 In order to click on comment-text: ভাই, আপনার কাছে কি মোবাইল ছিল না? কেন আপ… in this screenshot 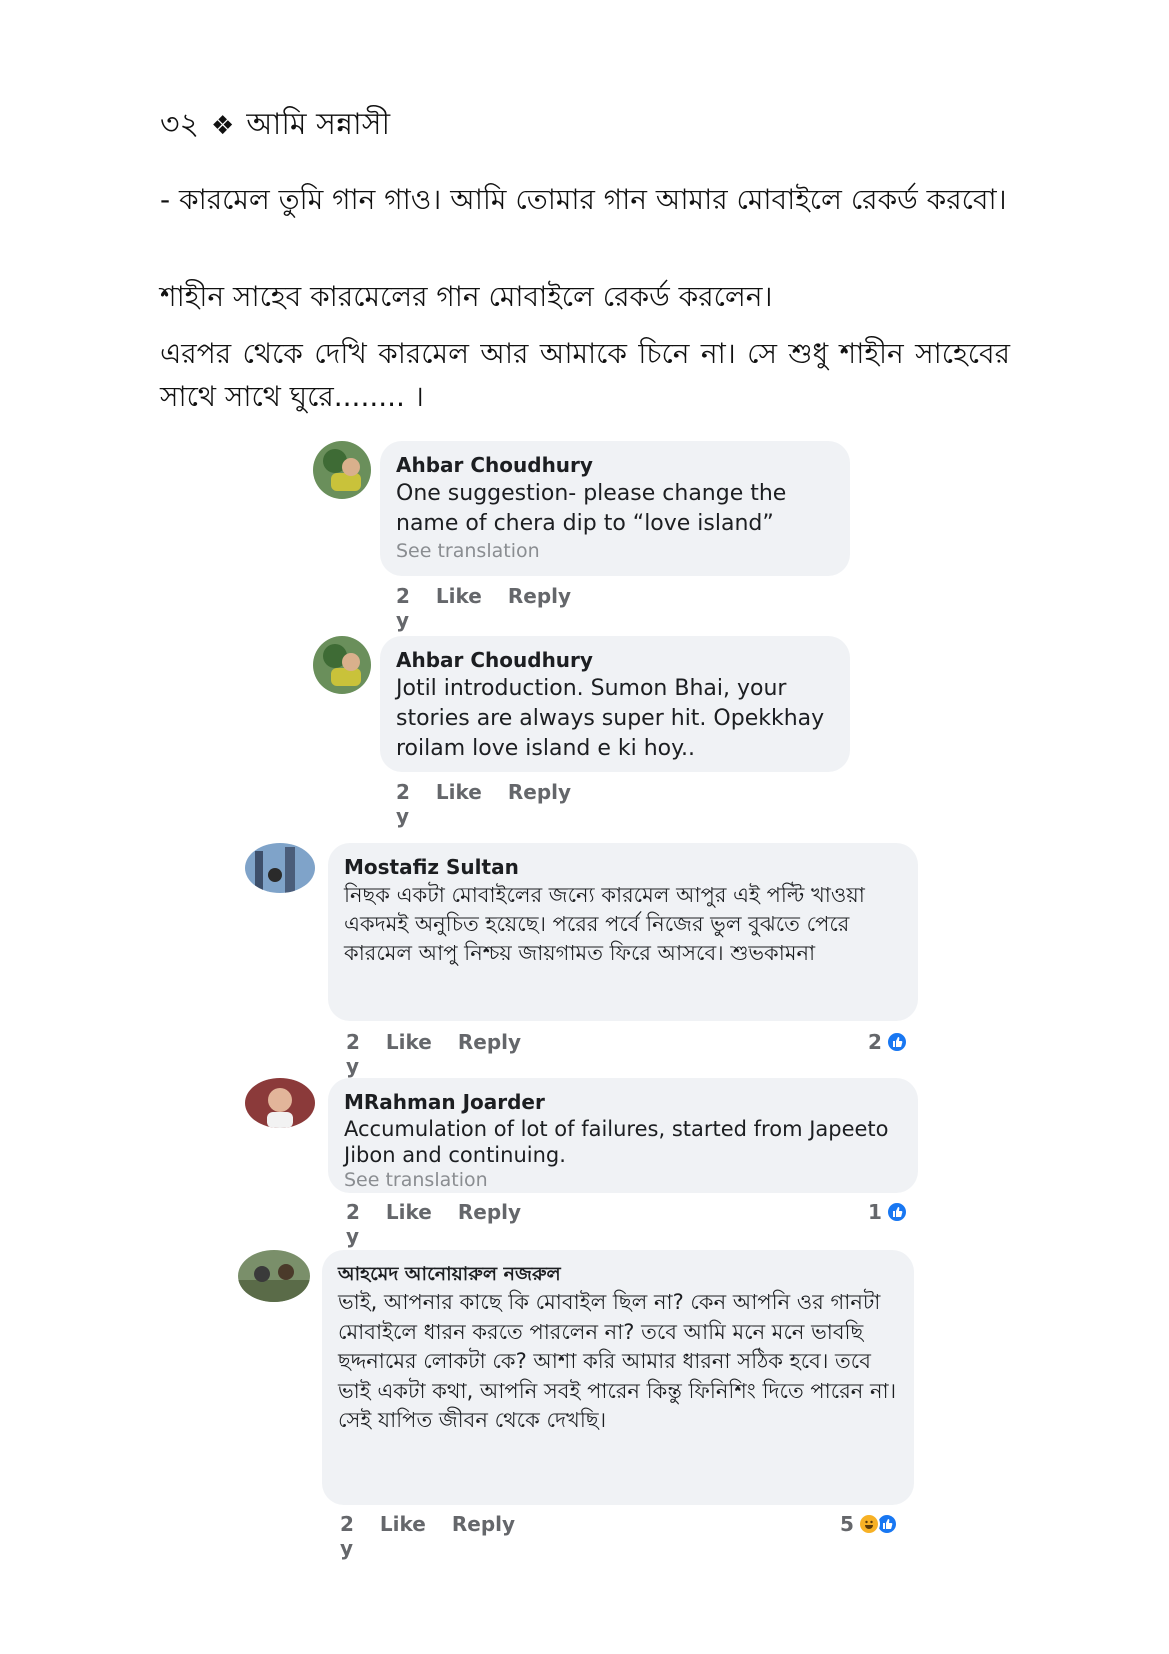, I will do `click(617, 1361)`.